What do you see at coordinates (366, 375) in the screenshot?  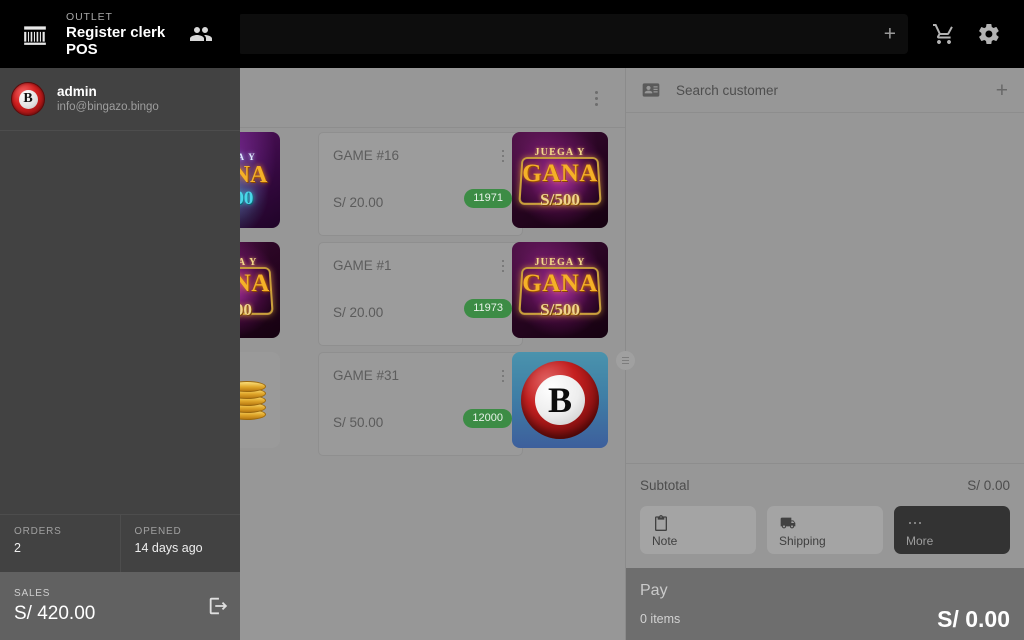 I see `product-title: GAME #31` at bounding box center [366, 375].